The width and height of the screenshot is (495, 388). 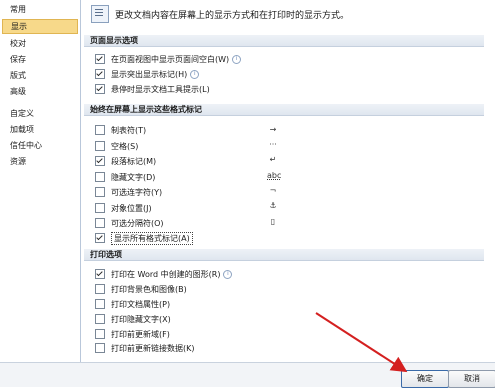 What do you see at coordinates (273, 129) in the screenshot?
I see `tab-mark-icon: →` at bounding box center [273, 129].